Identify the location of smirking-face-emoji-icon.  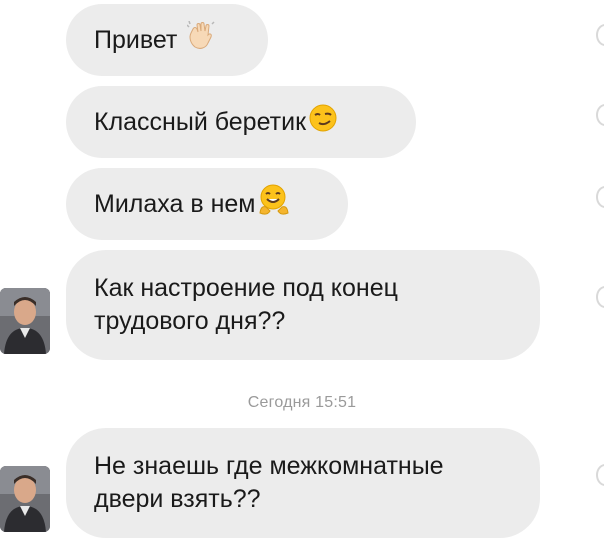
(323, 122).